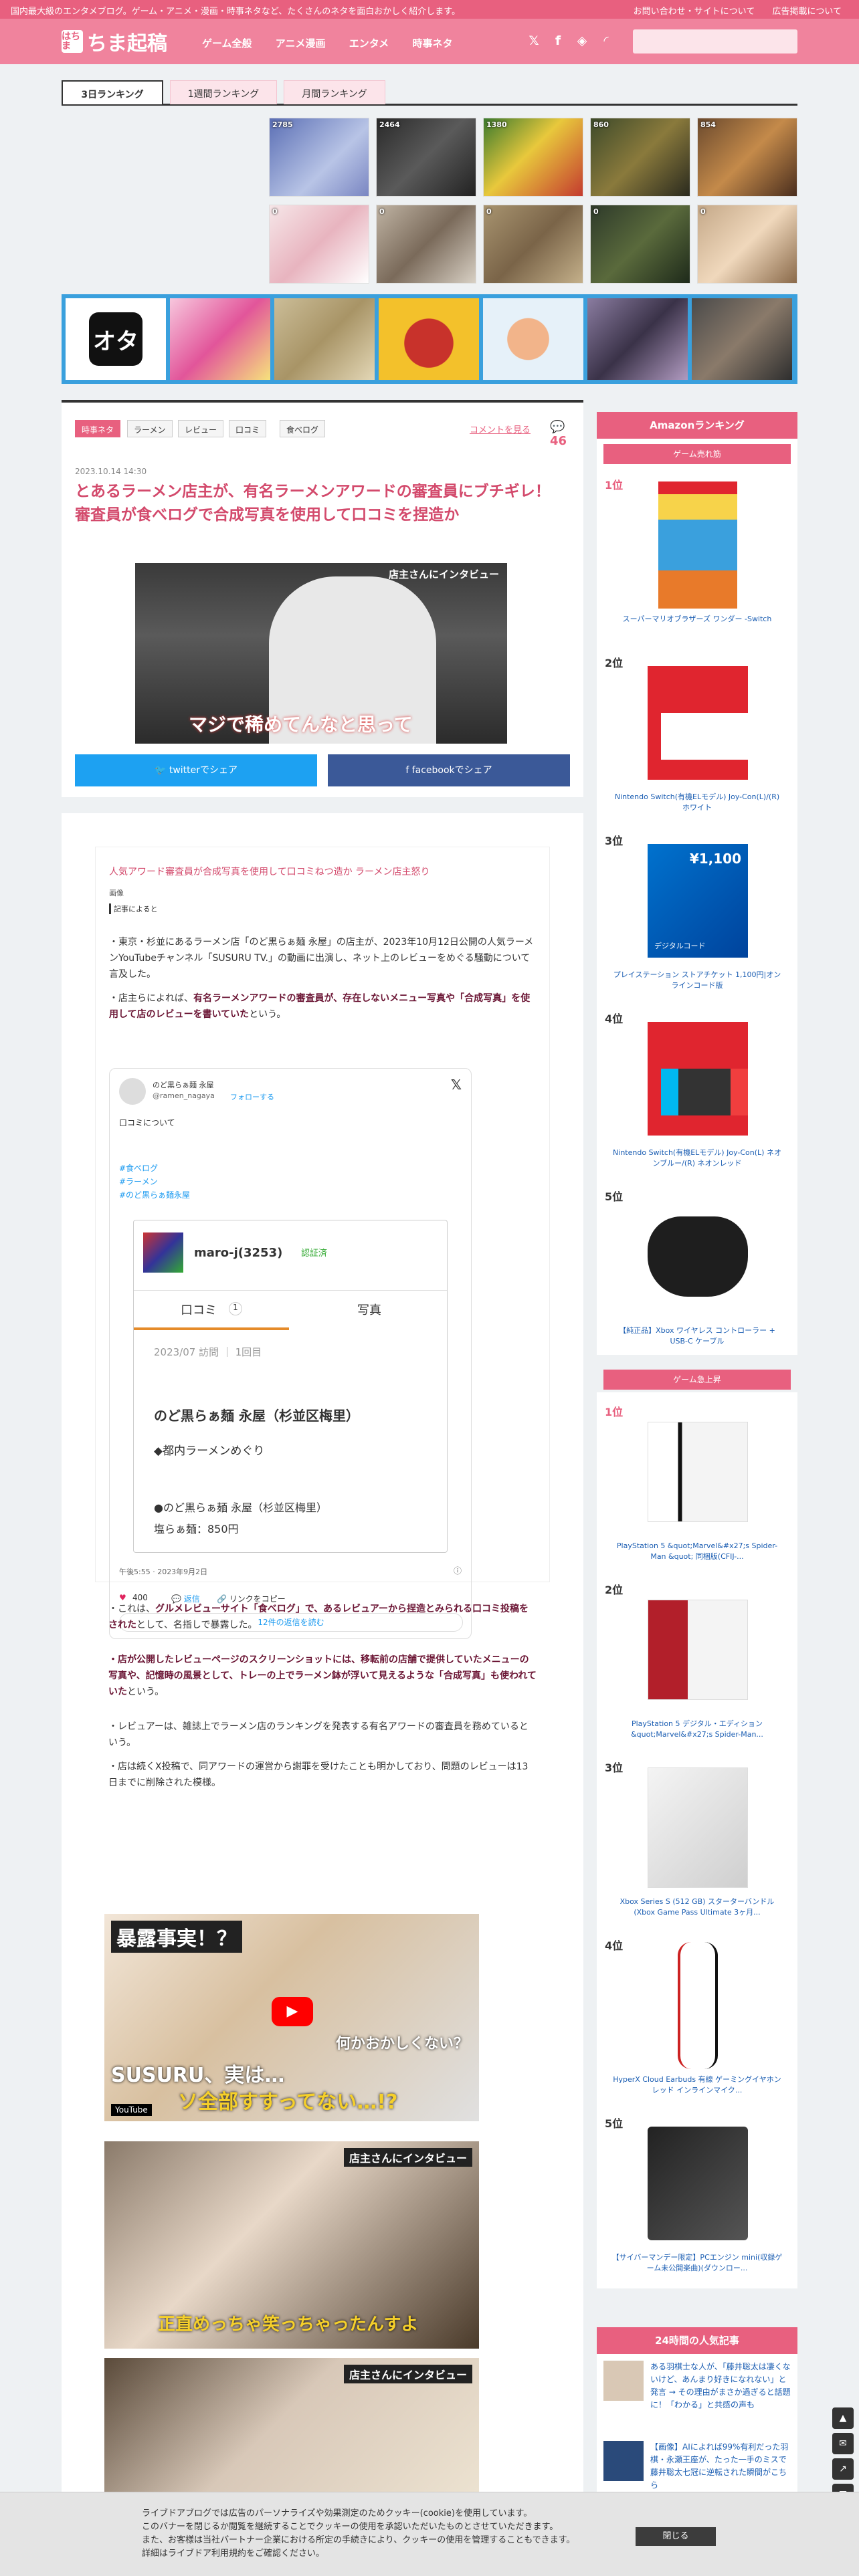  What do you see at coordinates (196, 1529) in the screenshot?
I see `price: 塩らぁ麺：850円` at bounding box center [196, 1529].